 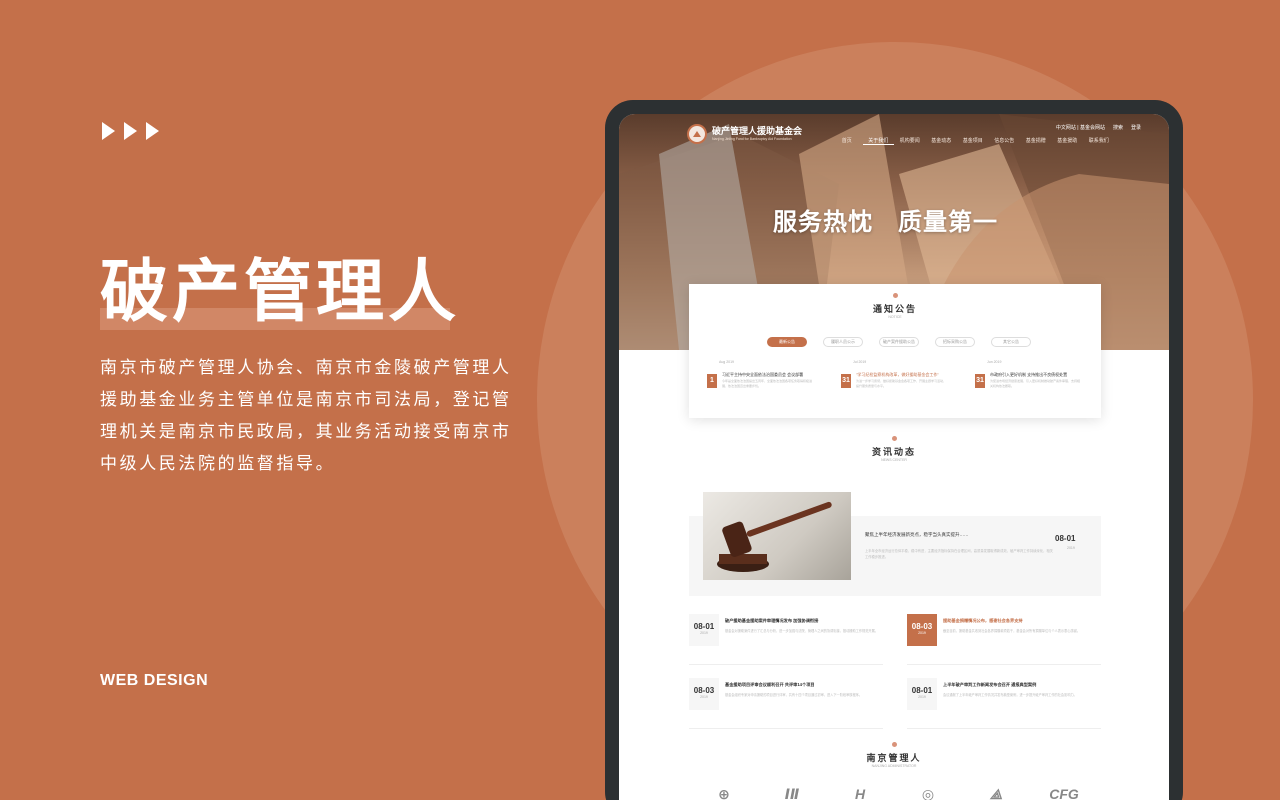 What do you see at coordinates (1036, 141) in the screenshot?
I see `menu-item-donation: 基金捐赠` at bounding box center [1036, 141].